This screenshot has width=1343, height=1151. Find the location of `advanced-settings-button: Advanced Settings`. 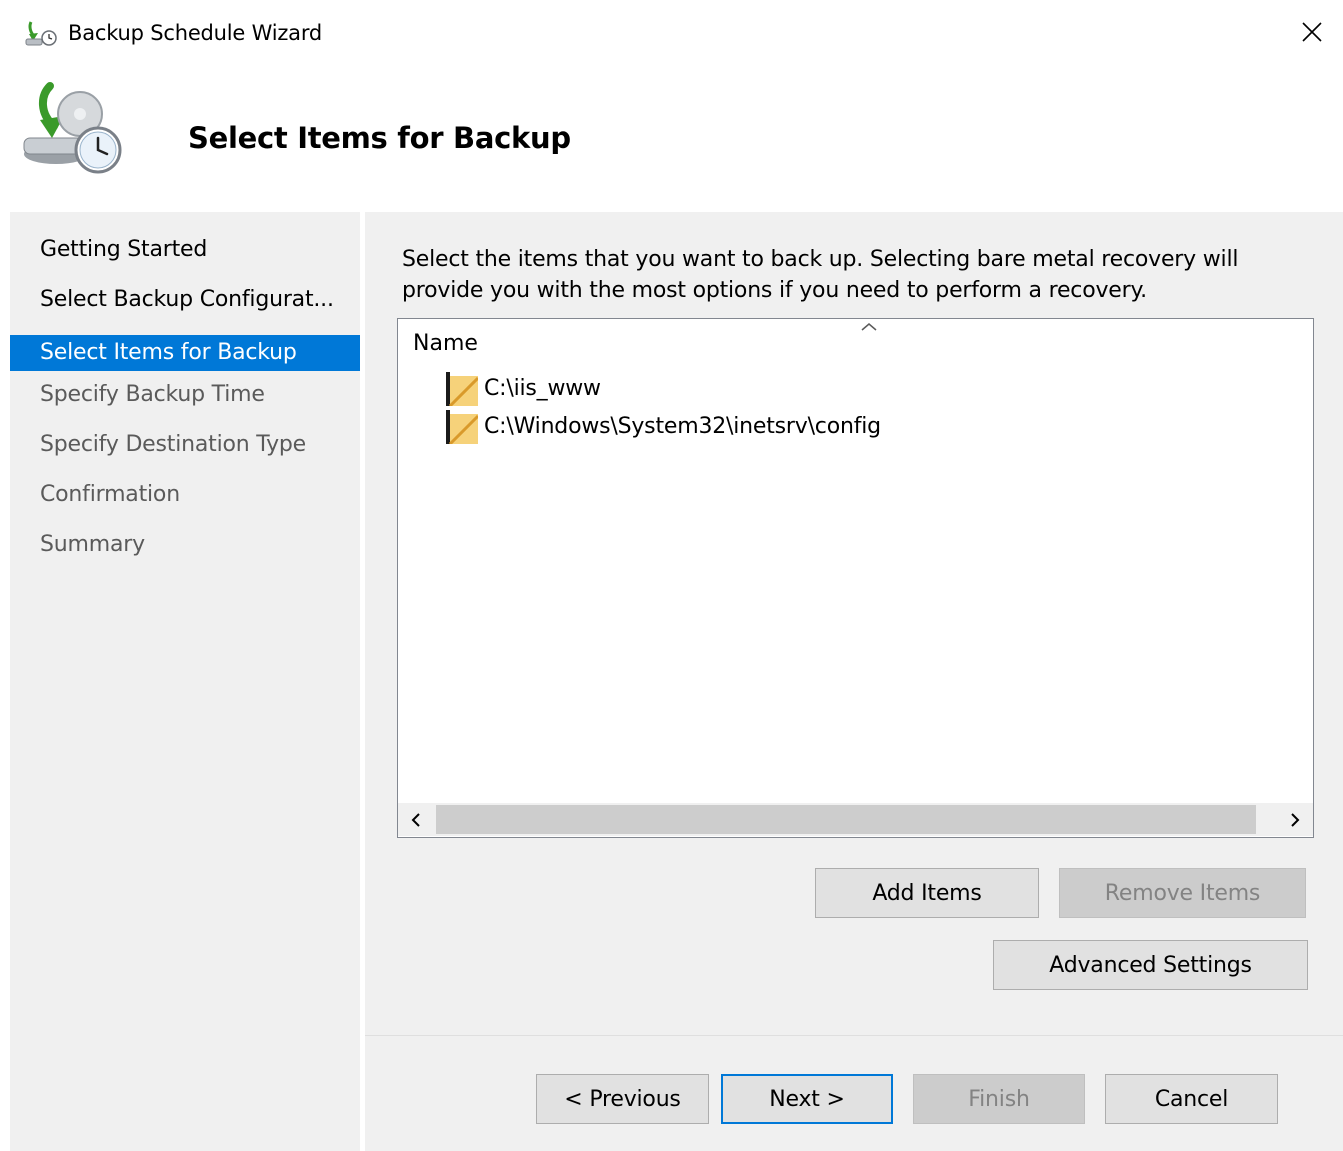

advanced-settings-button: Advanced Settings is located at coordinates (1150, 965).